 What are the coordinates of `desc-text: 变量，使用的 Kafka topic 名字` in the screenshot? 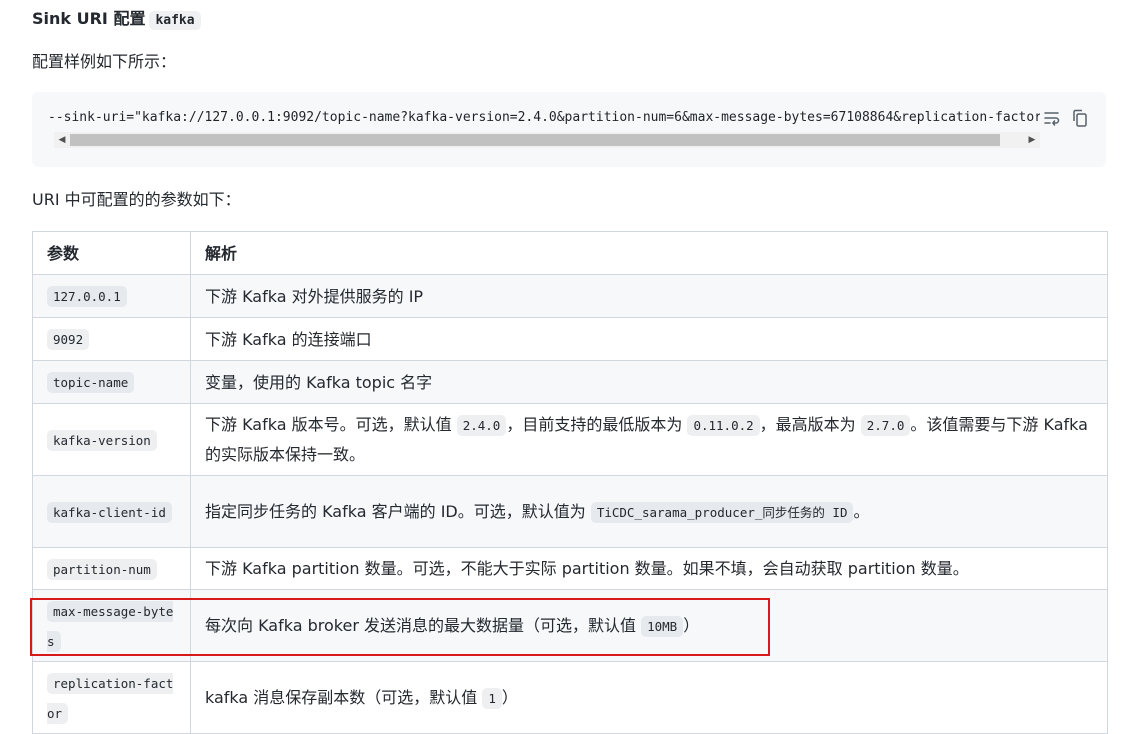 It's located at (319, 382).